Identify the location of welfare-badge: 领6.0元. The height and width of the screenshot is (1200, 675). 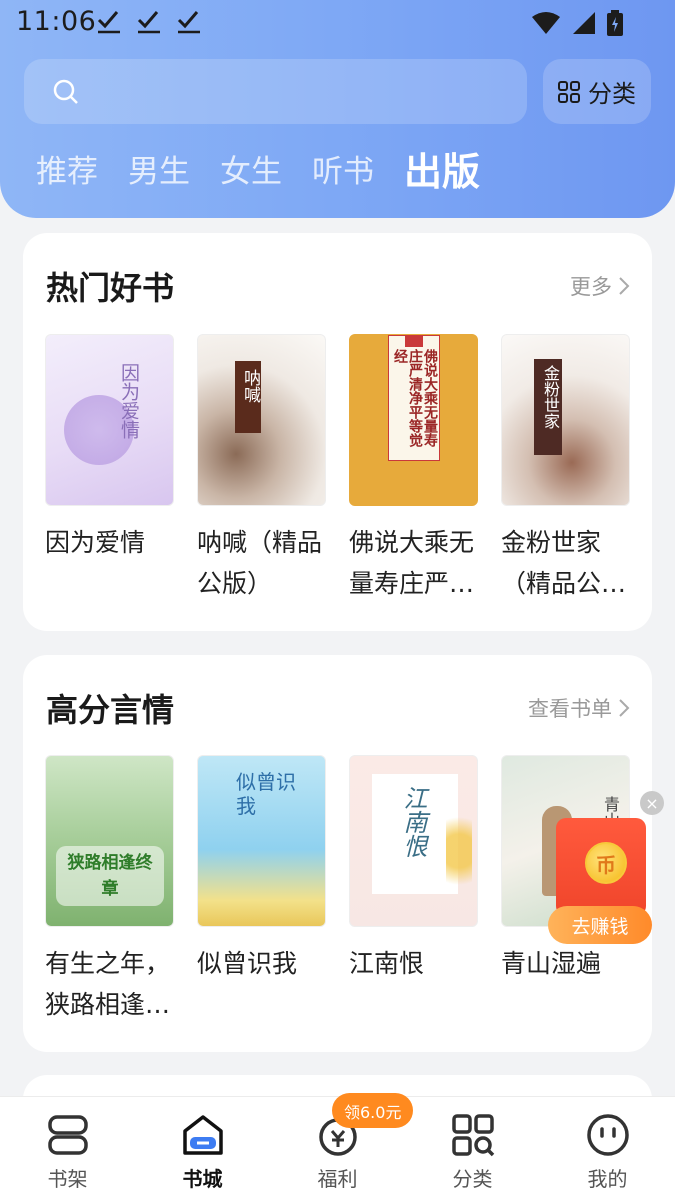
(373, 1110).